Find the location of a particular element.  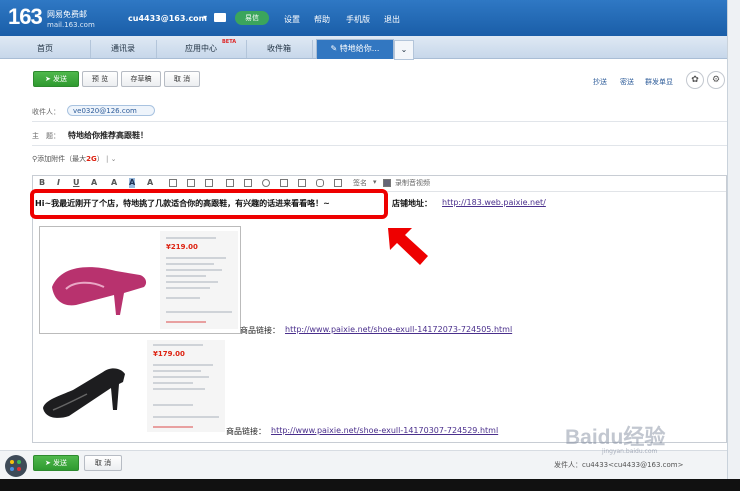

video-icon is located at coordinates (387, 183).